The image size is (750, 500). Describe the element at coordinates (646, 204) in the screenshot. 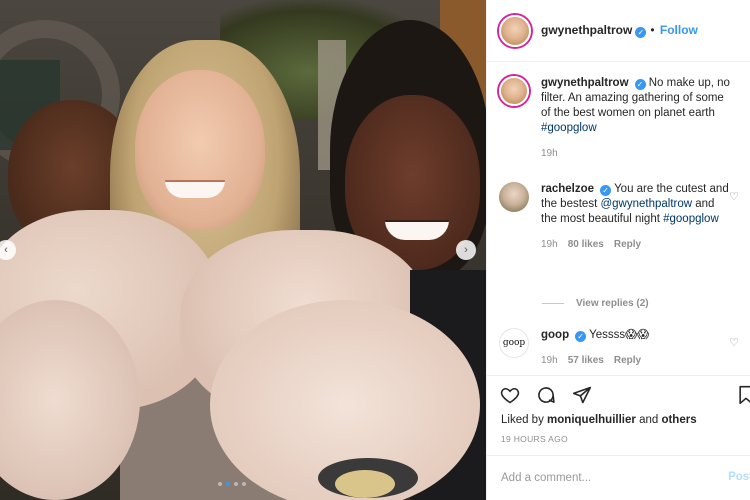

I see `comment-mention: @gwynethpaltrow` at that location.